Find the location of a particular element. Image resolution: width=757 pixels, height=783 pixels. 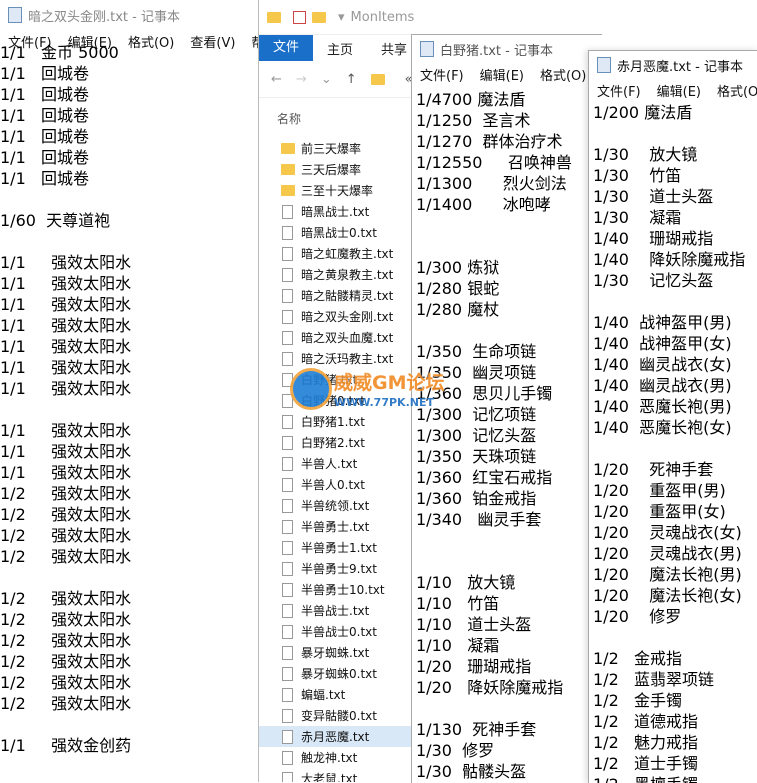

file-item: 白野猪1.txt is located at coordinates (344, 421).